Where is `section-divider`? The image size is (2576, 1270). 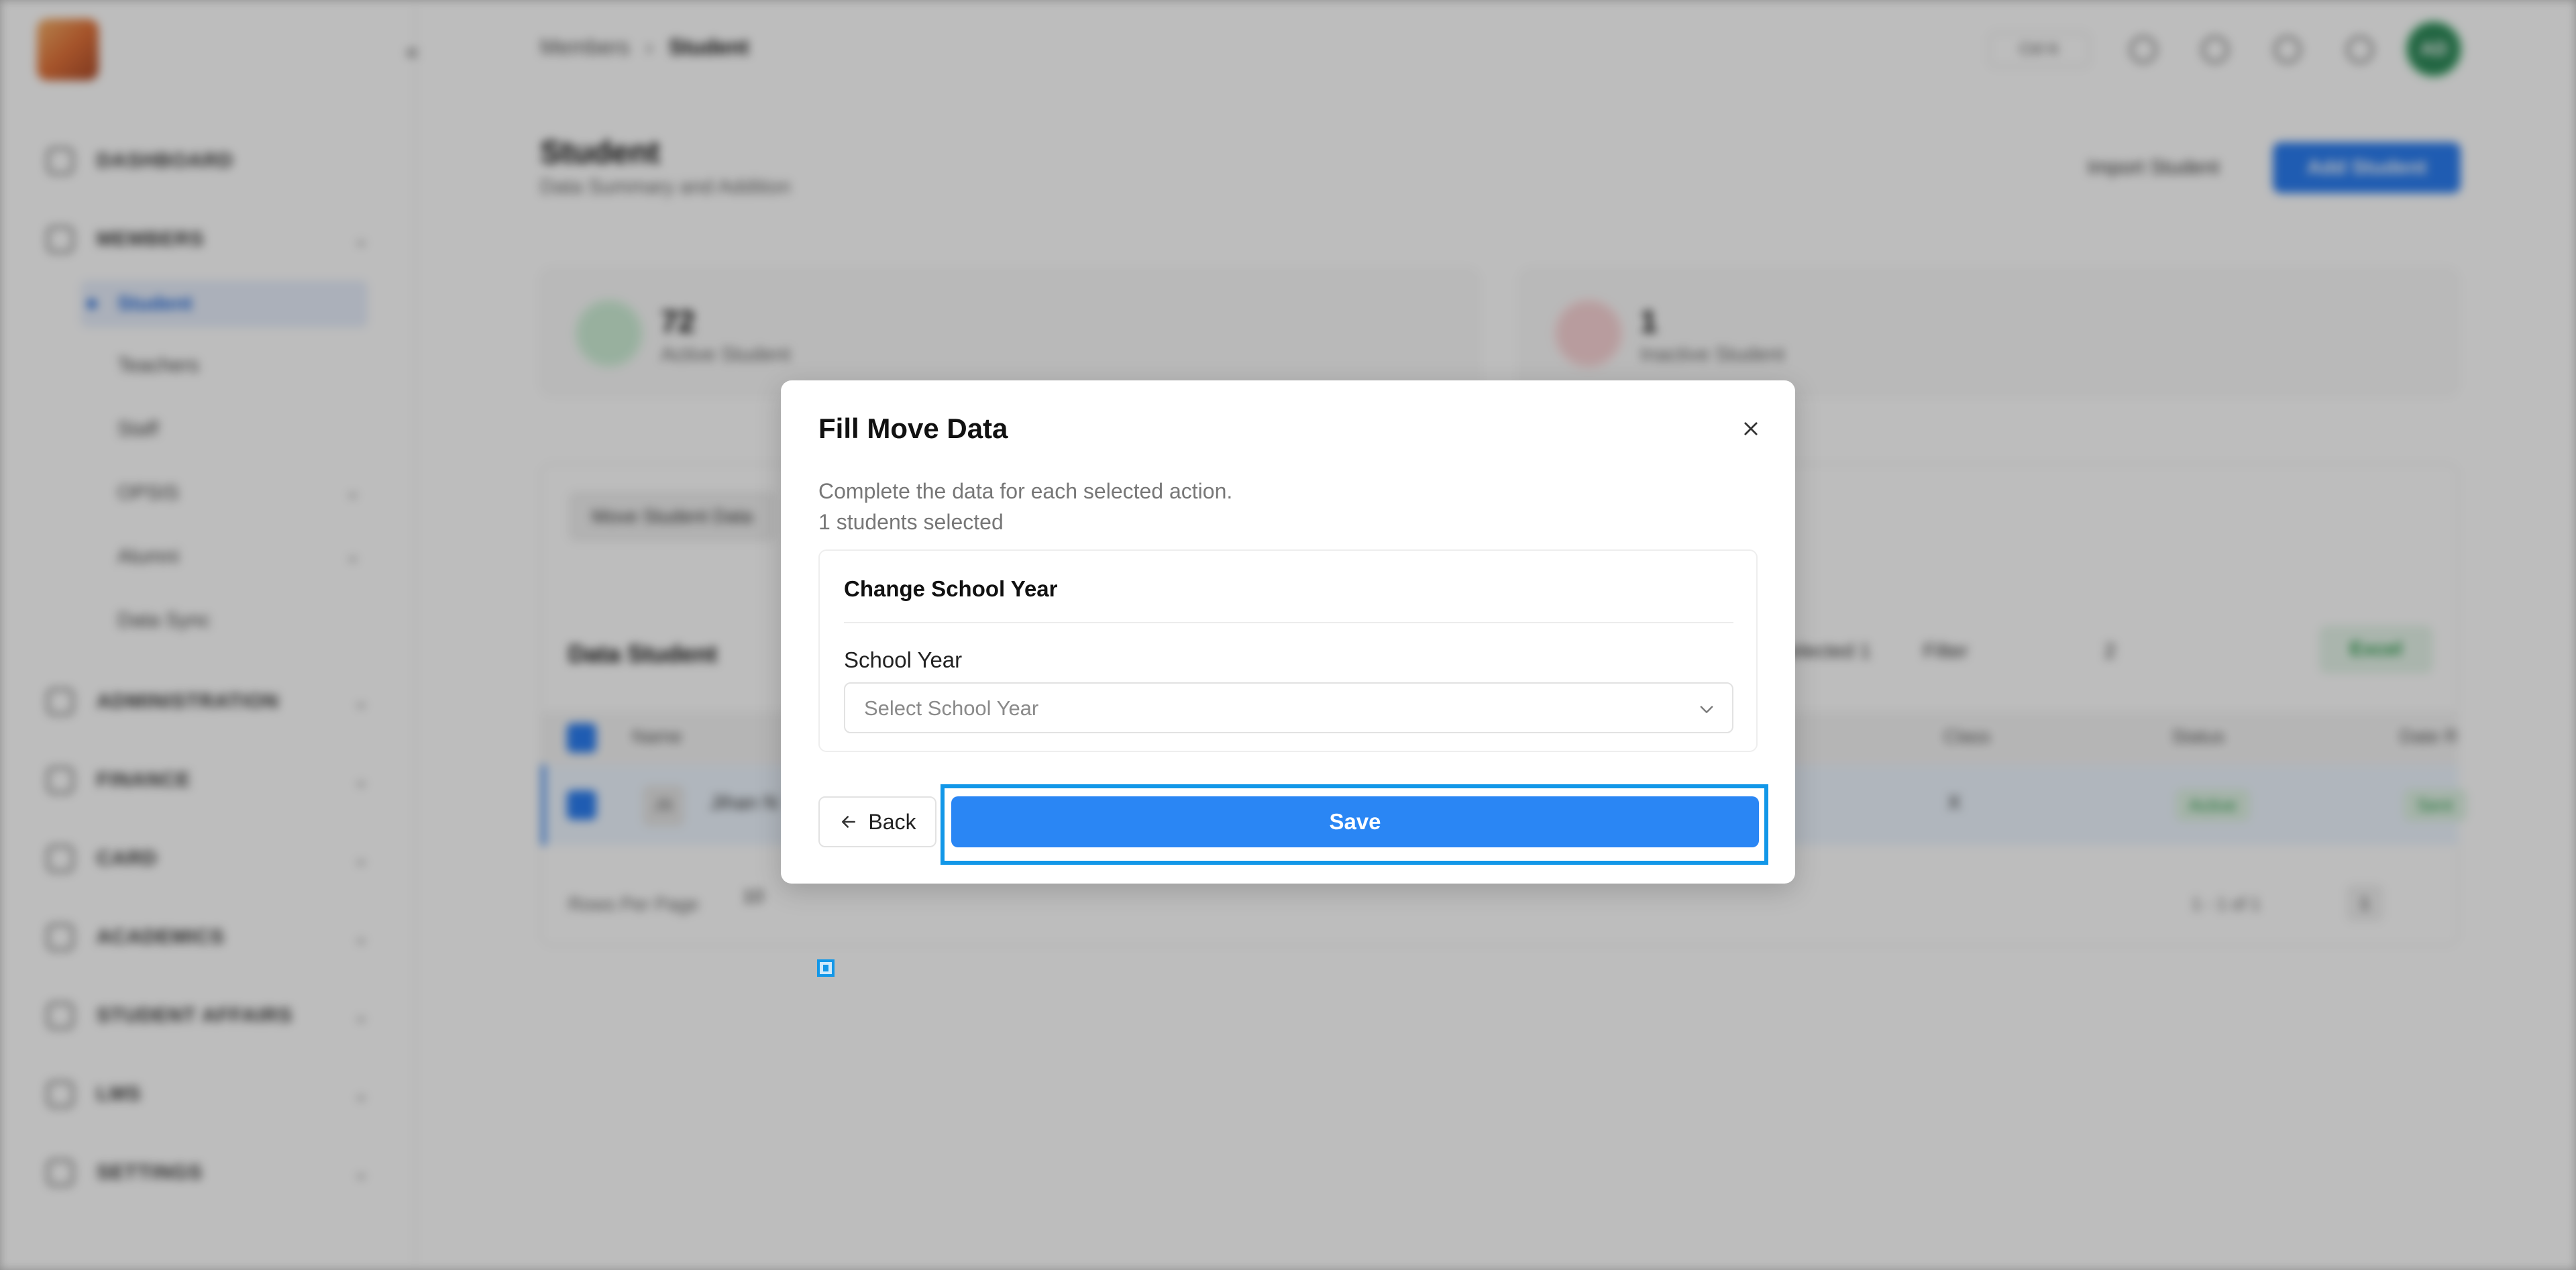
section-divider is located at coordinates (1288, 622).